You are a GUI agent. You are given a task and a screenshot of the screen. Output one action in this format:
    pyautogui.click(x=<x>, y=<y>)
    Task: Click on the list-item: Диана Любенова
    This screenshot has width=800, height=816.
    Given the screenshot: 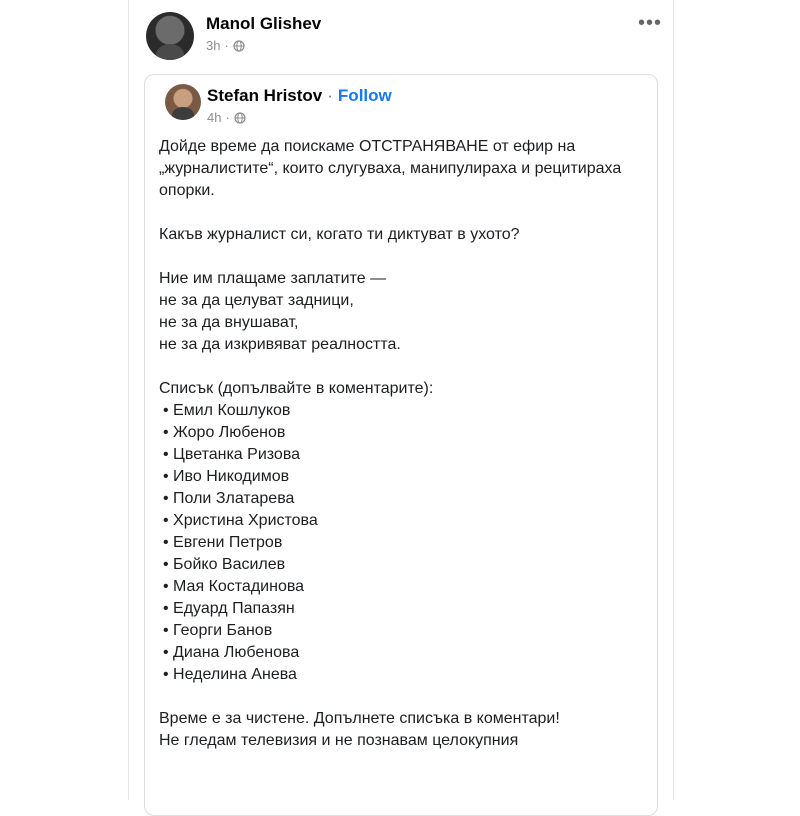 What is the action you would take?
    pyautogui.click(x=404, y=653)
    